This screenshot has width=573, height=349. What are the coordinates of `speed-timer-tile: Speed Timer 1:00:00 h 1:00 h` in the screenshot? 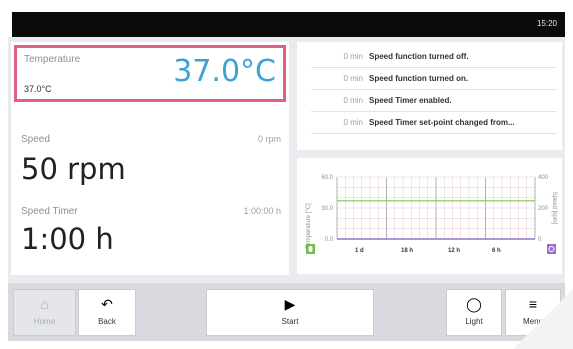 It's located at (150, 228).